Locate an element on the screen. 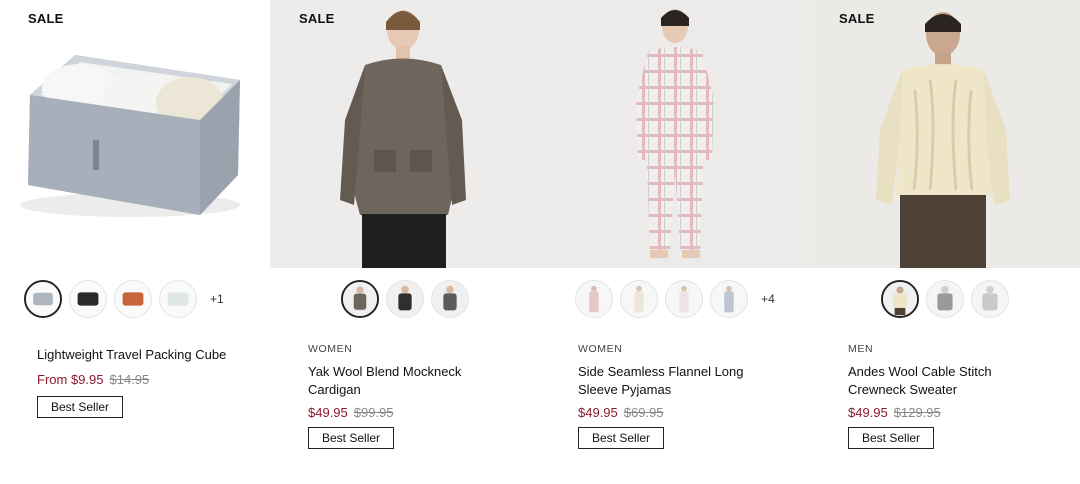 The height and width of the screenshot is (484, 1080). color-swatches: +1 is located at coordinates (124, 299).